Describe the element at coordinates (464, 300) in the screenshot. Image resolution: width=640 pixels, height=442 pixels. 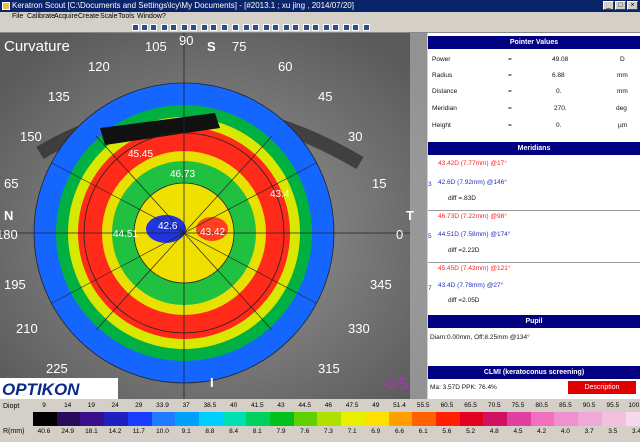
I see `meridian-diff: diff =2.05D` at that location.